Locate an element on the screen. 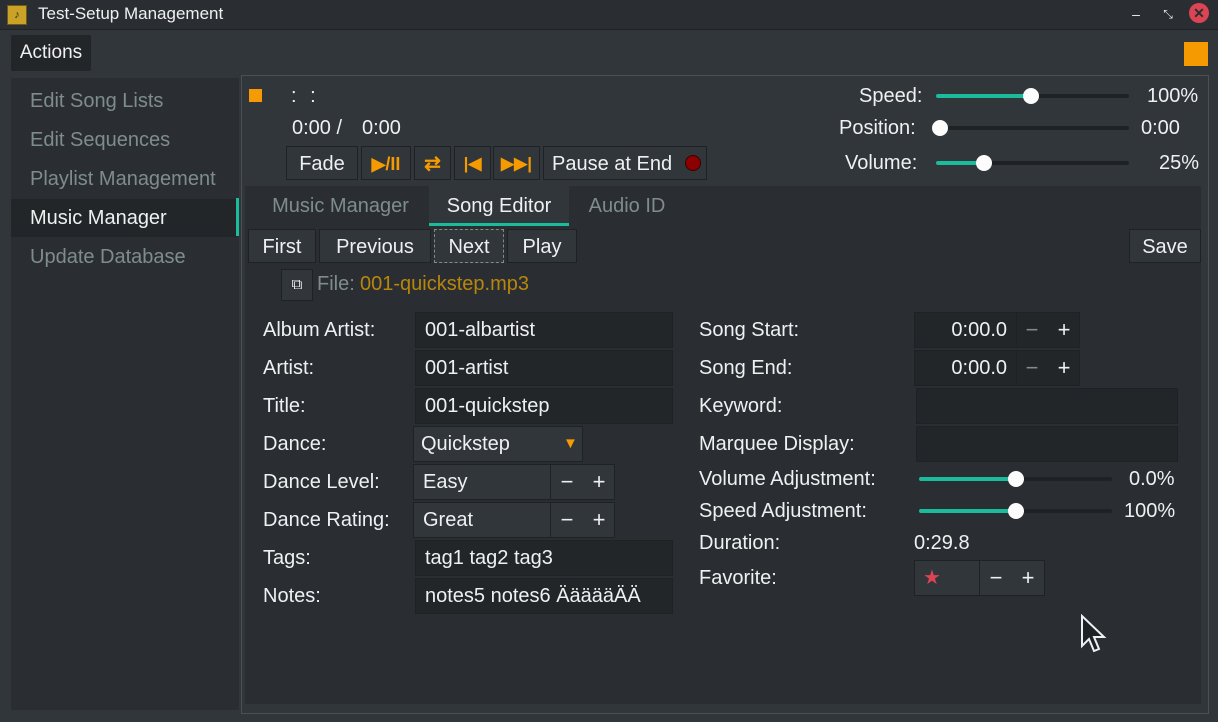 This screenshot has height=722, width=1218. position-slider is located at coordinates (1032, 128).